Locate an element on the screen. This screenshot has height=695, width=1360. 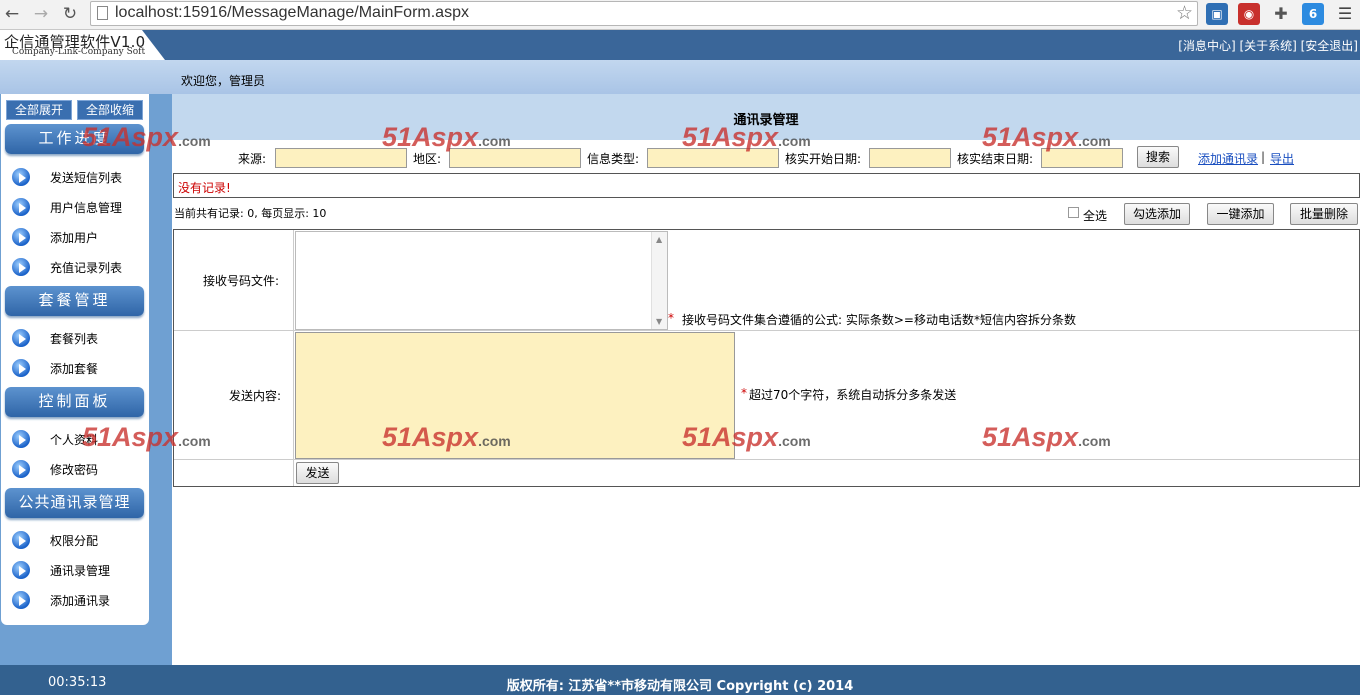
scroll-up-icon: ▲ is located at coordinates (659, 239).